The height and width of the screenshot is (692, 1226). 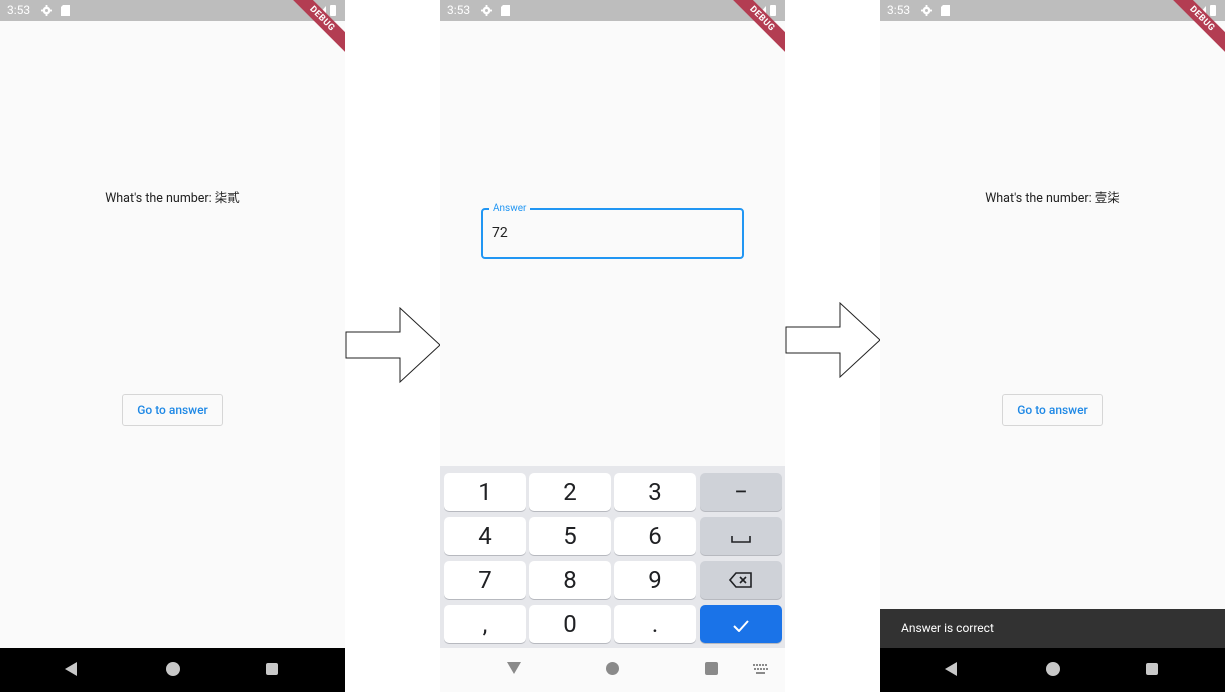 I want to click on key-space, so click(x=741, y=536).